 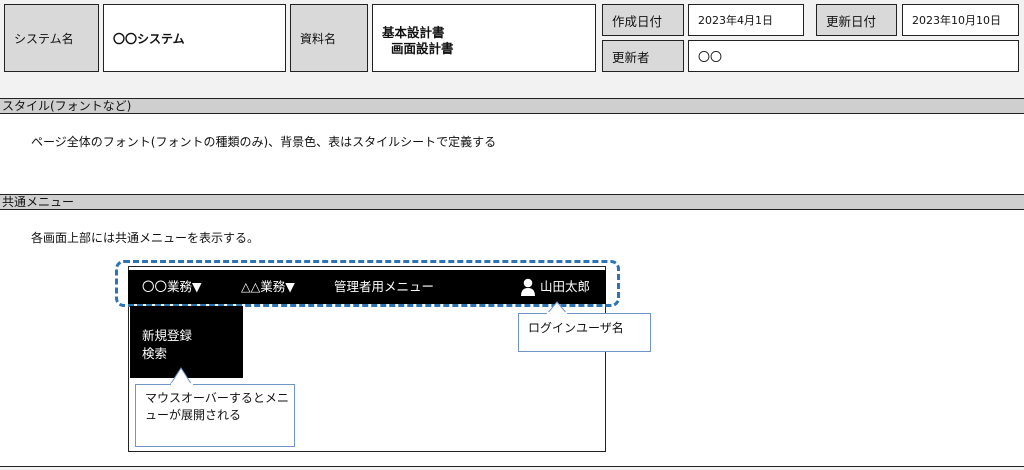 I want to click on user-callout: ログインユーザ名, so click(x=584, y=332).